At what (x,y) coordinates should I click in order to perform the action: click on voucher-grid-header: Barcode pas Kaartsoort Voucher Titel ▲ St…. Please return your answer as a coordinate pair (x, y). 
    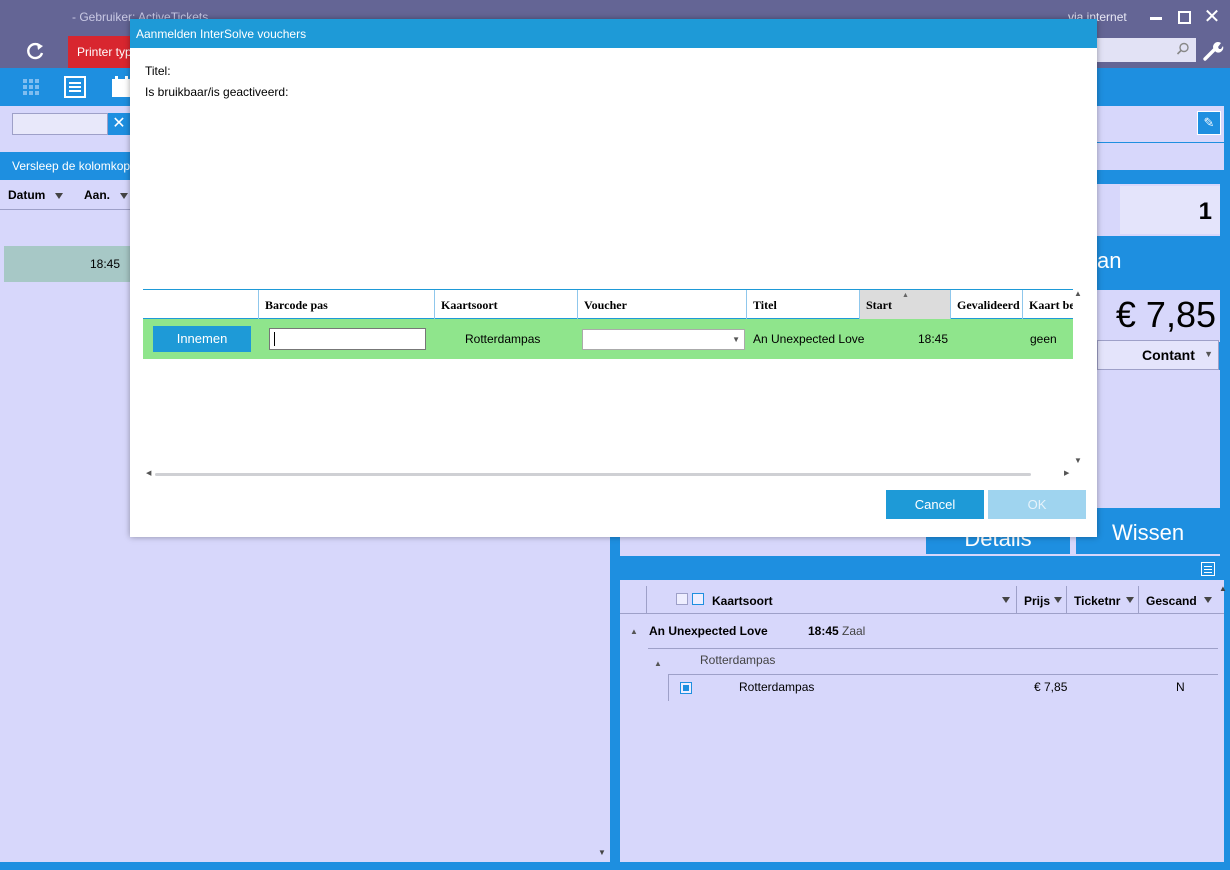
    Looking at the image, I should click on (608, 304).